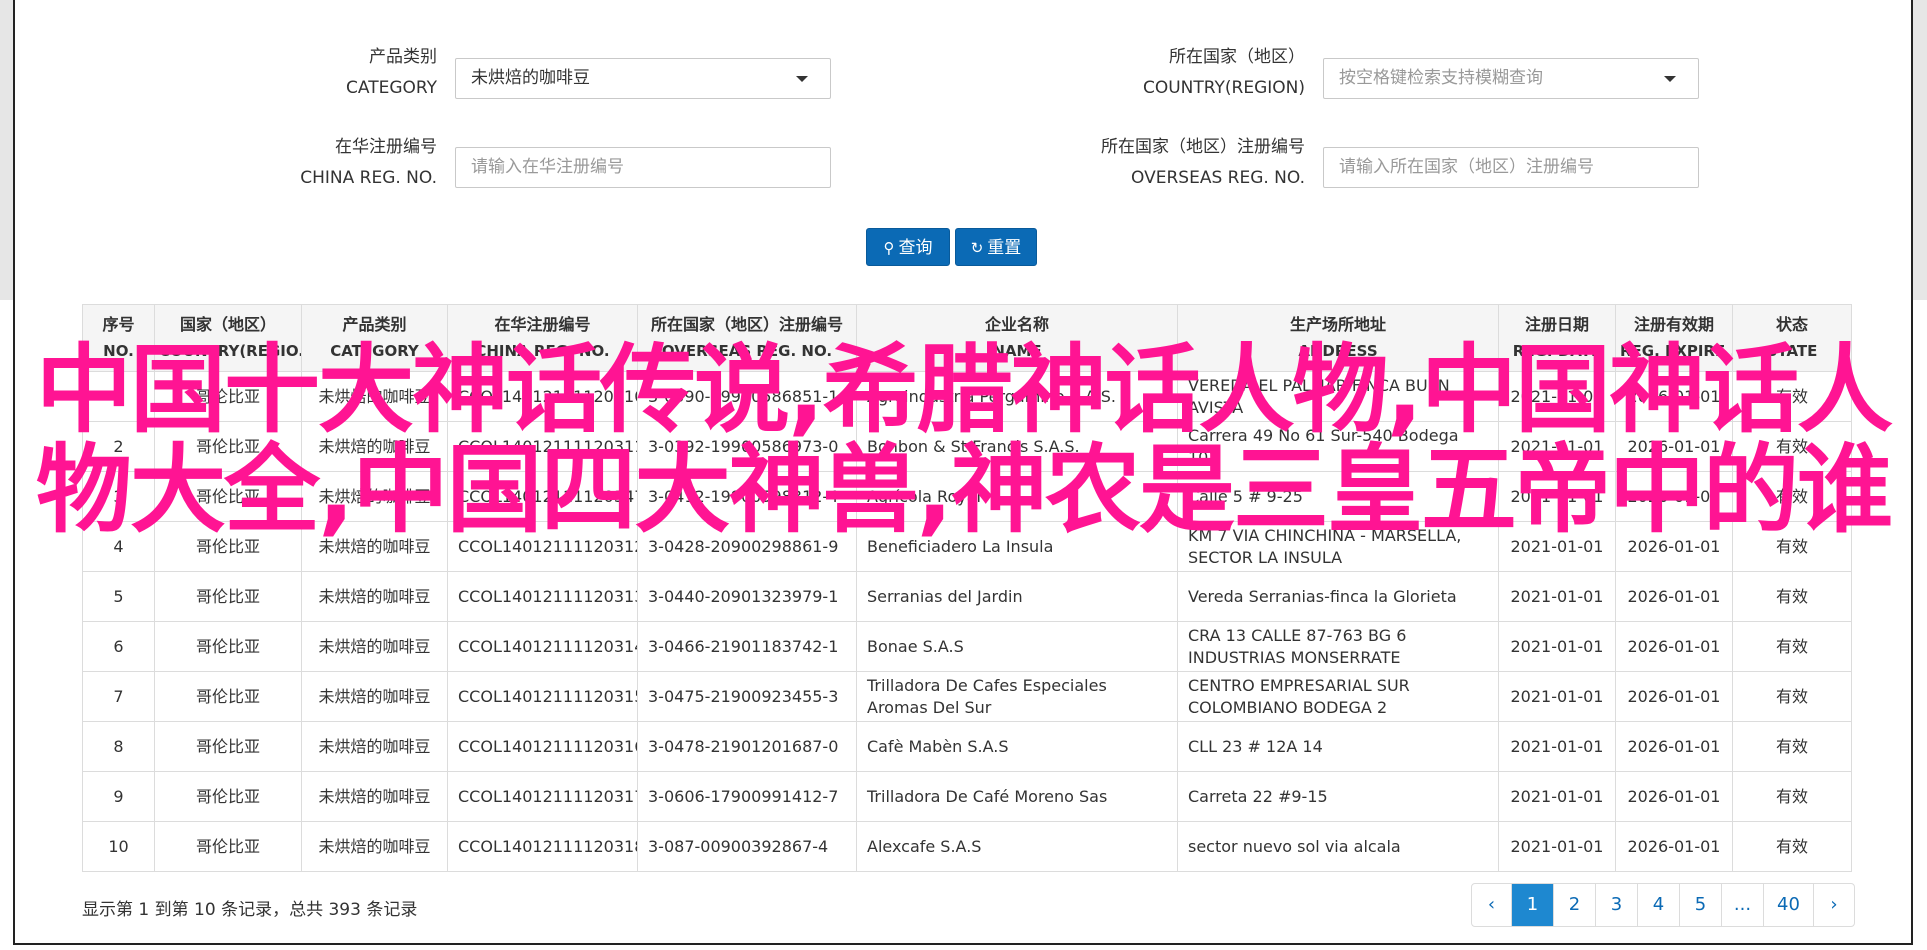 The height and width of the screenshot is (950, 1927). Describe the element at coordinates (908, 247) in the screenshot. I see `query-button: ⚲ 查询` at that location.